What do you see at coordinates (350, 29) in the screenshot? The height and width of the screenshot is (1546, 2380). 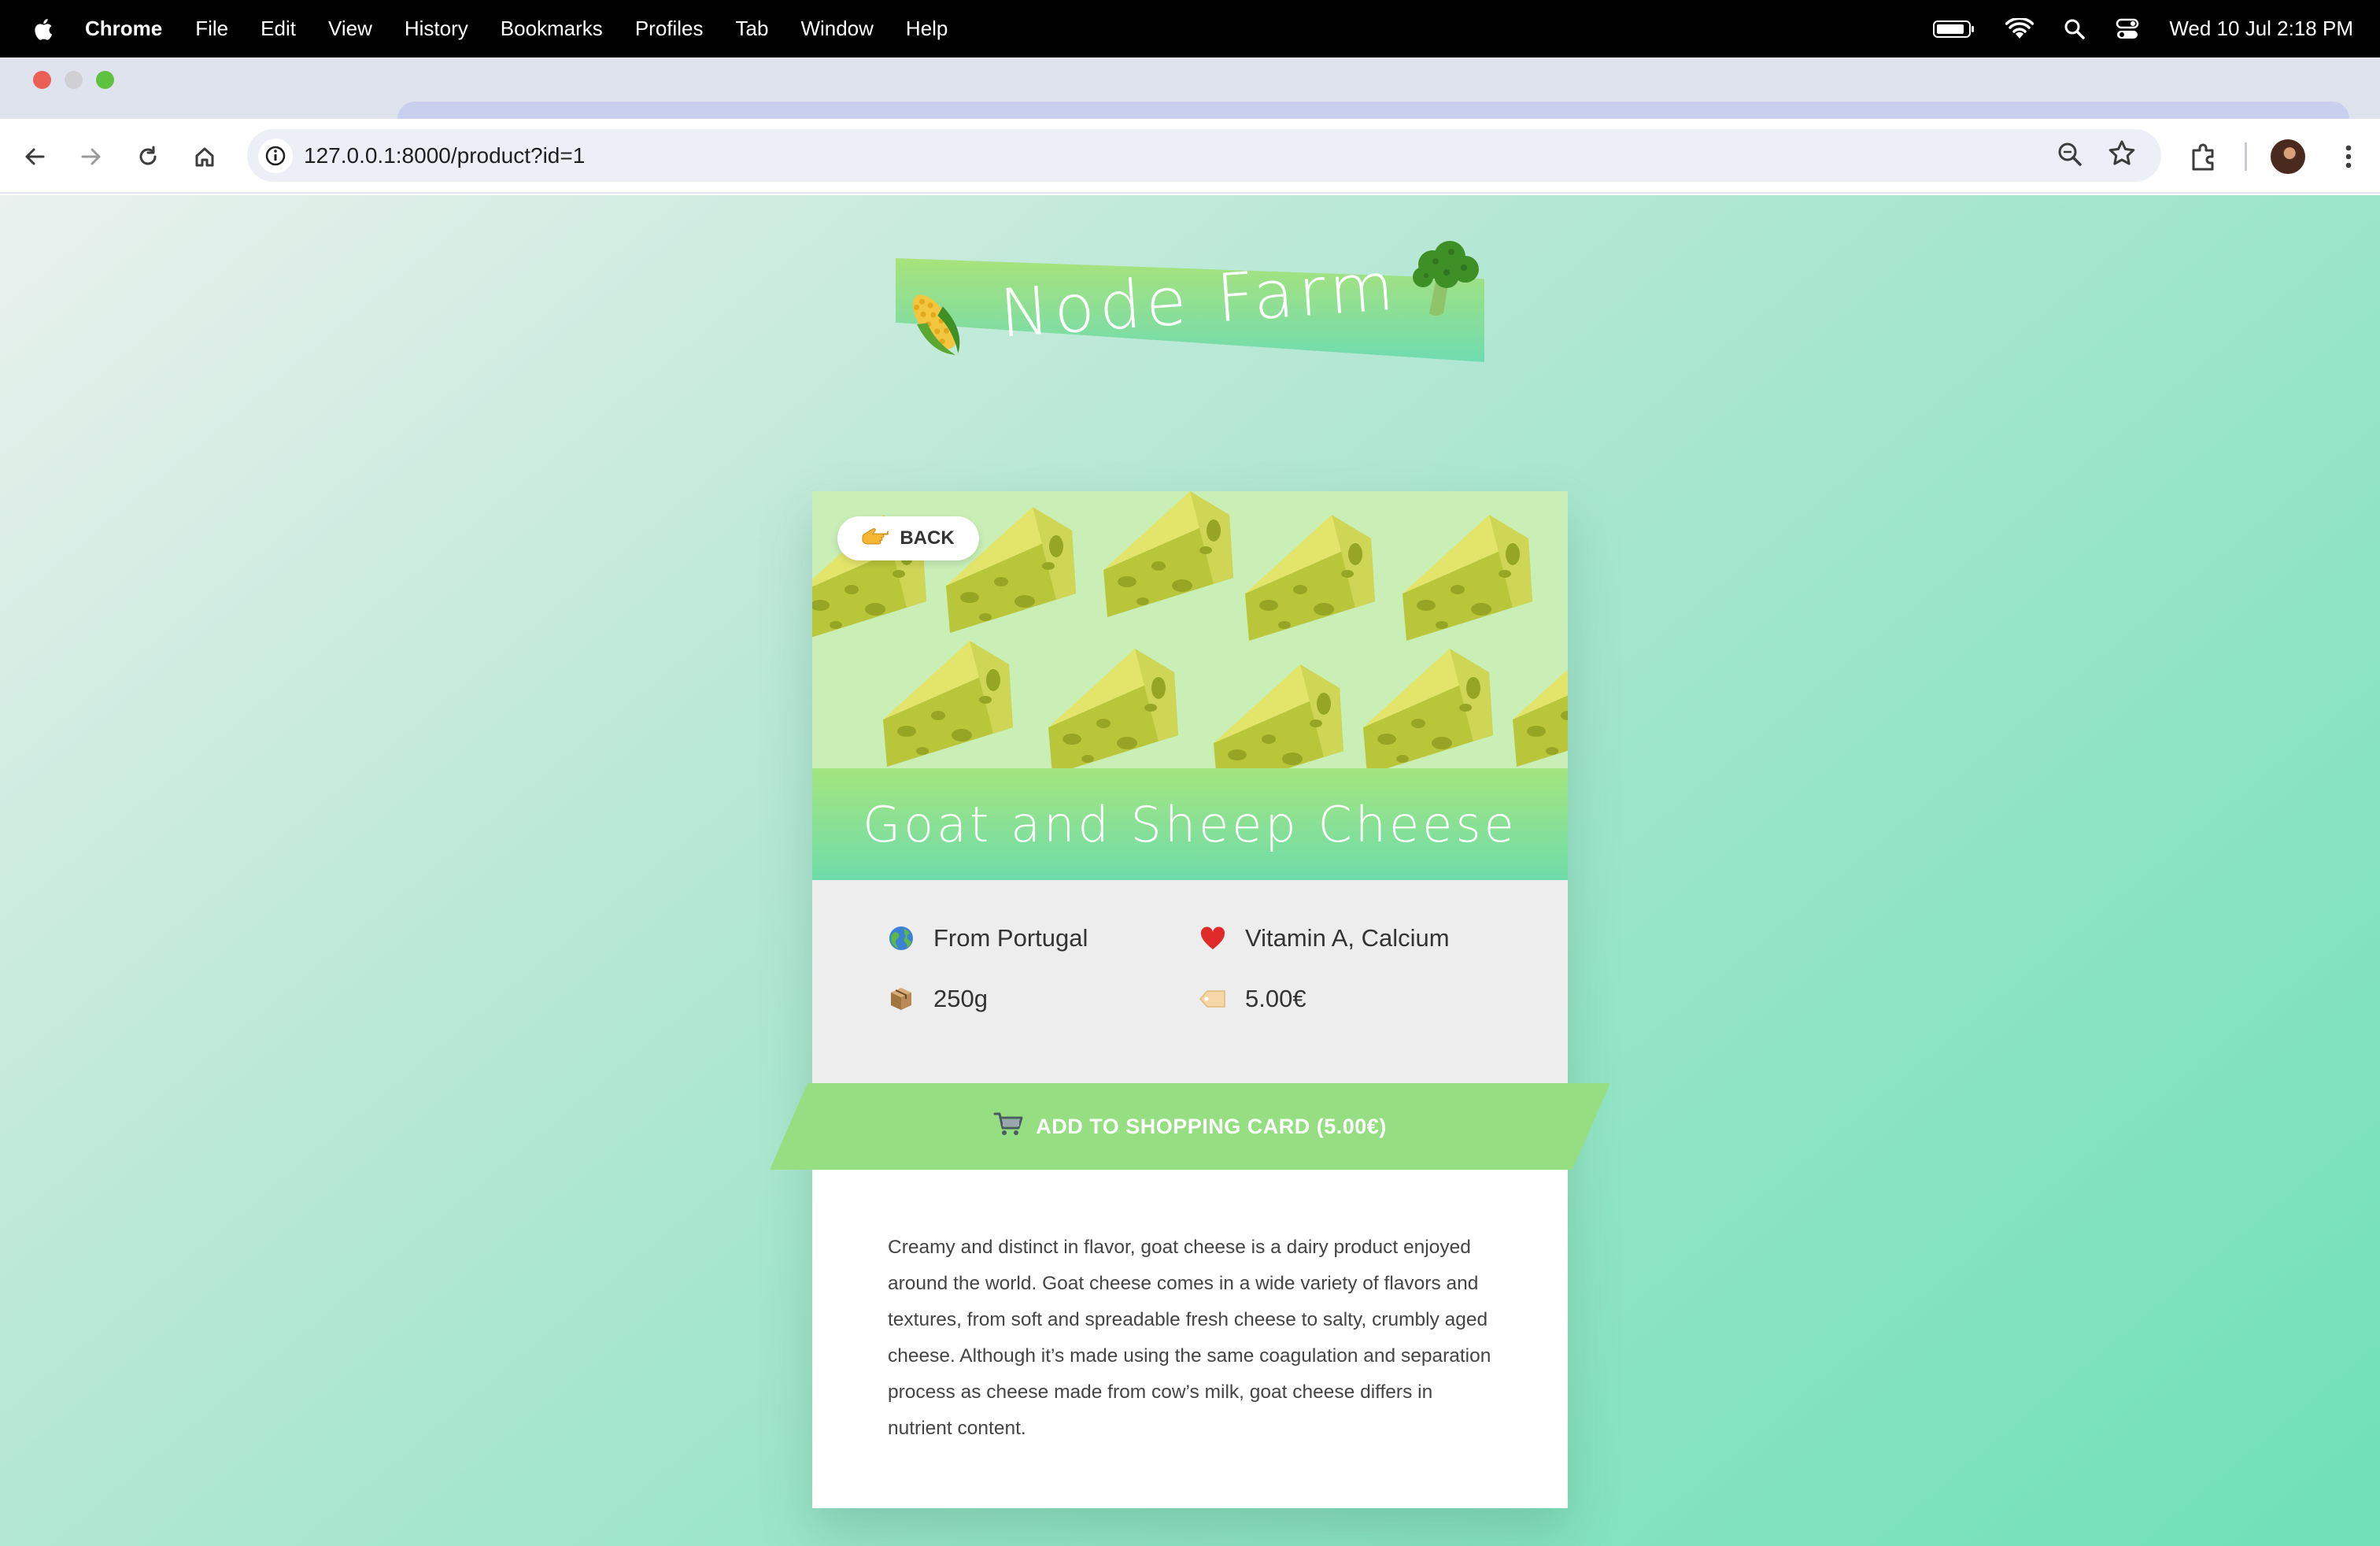 I see `menu-view: View` at bounding box center [350, 29].